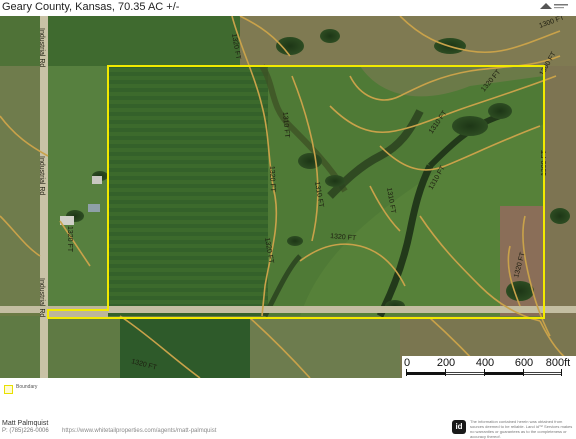 Image resolution: width=576 pixels, height=439 pixels. What do you see at coordinates (8, 389) in the screenshot?
I see `boundary-swatch-icon` at bounding box center [8, 389].